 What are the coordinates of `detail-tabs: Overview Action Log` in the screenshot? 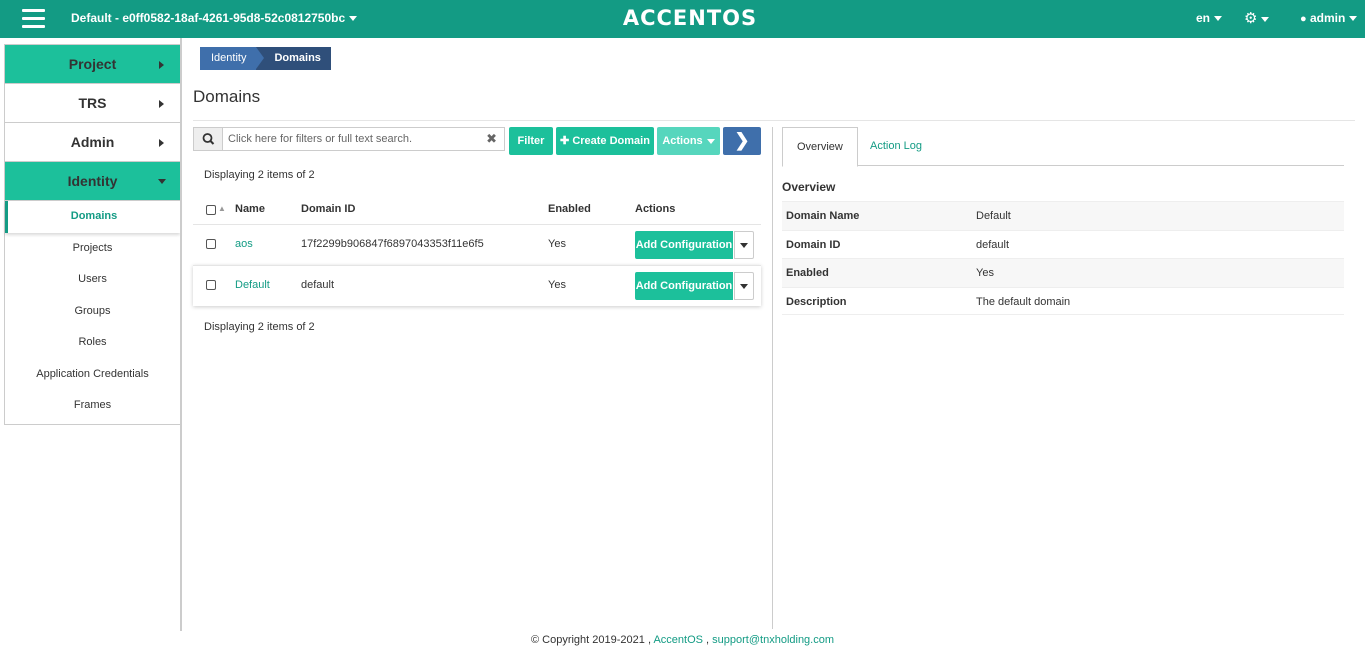 It's located at (1063, 147).